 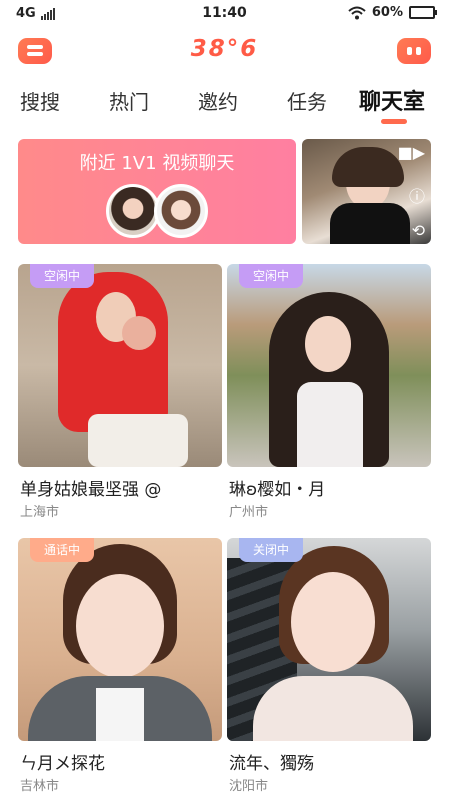 I want to click on tab-bar: 搜搜 热门 邀约 任务 聊天室, so click(x=224, y=104).